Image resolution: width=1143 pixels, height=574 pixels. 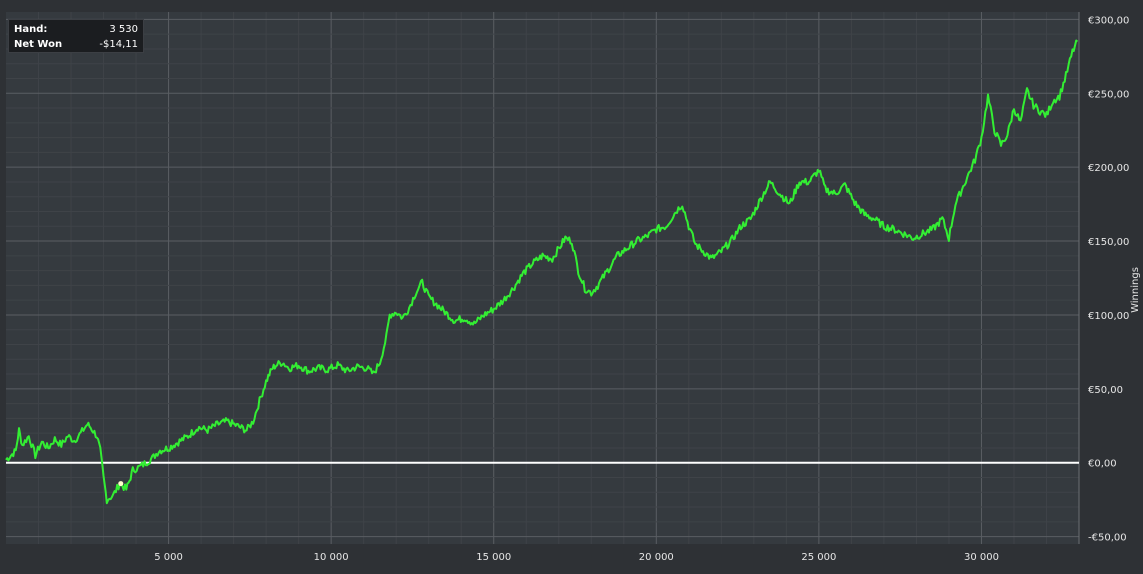 I want to click on x-tick-label: 10 000, so click(x=331, y=557).